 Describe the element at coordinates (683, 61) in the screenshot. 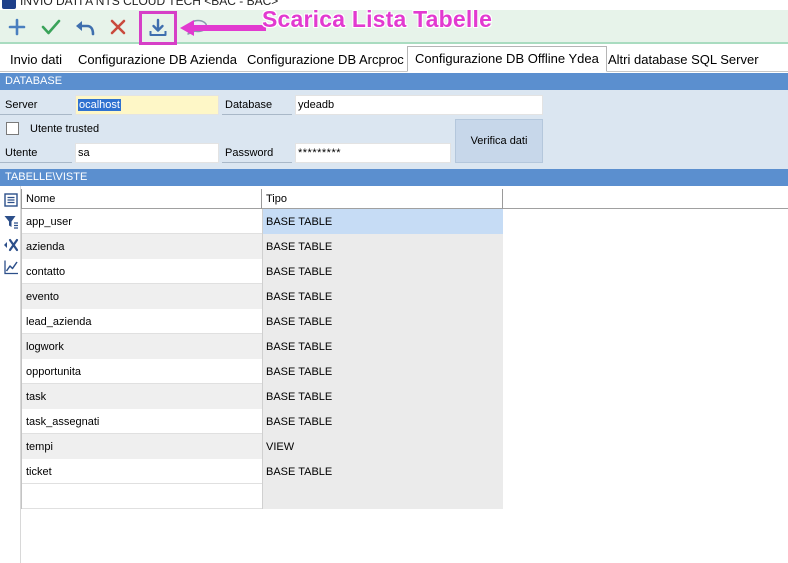

I see `tab-altri-database: Altri database SQL Server` at that location.